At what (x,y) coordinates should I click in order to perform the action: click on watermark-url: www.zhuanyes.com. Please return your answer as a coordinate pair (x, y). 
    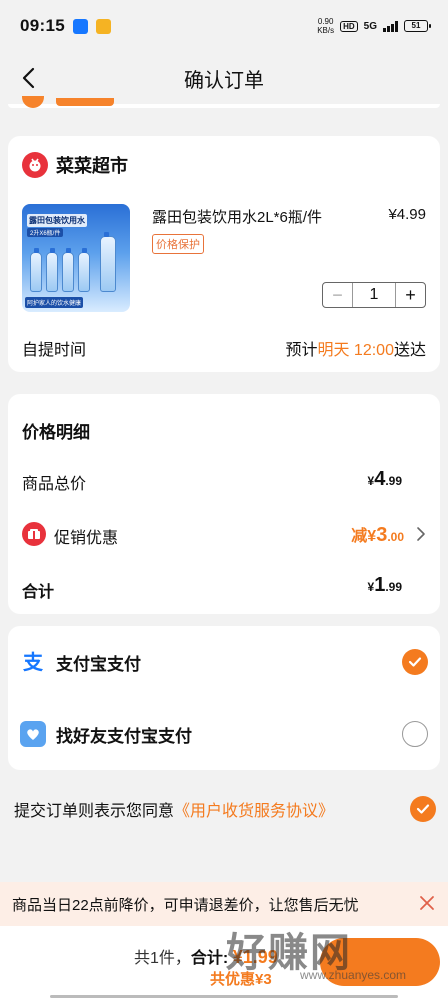
    Looking at the image, I should click on (353, 975).